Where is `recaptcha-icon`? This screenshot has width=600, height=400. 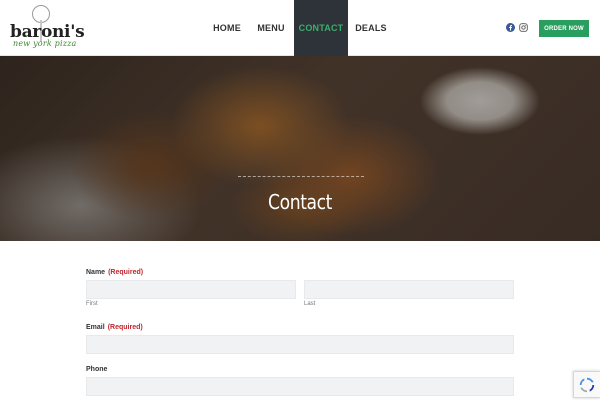 recaptcha-icon is located at coordinates (587, 384).